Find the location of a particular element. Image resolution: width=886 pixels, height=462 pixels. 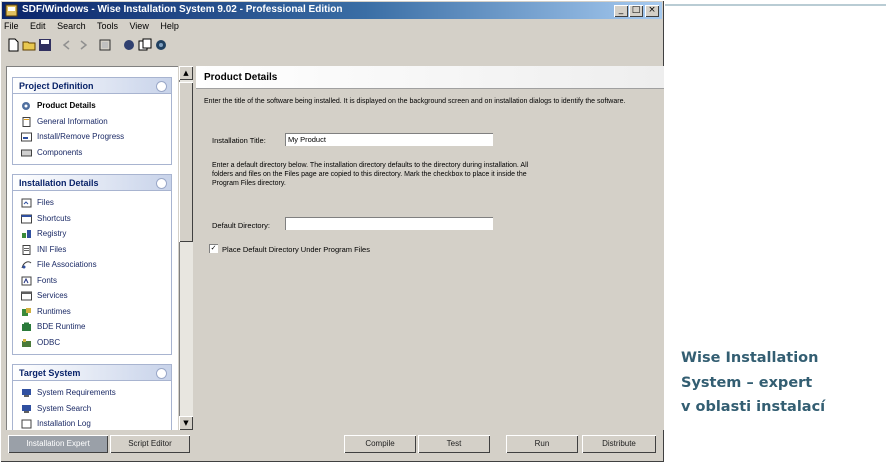

sidebar-item-ini-files: INI Files is located at coordinates (92, 250).